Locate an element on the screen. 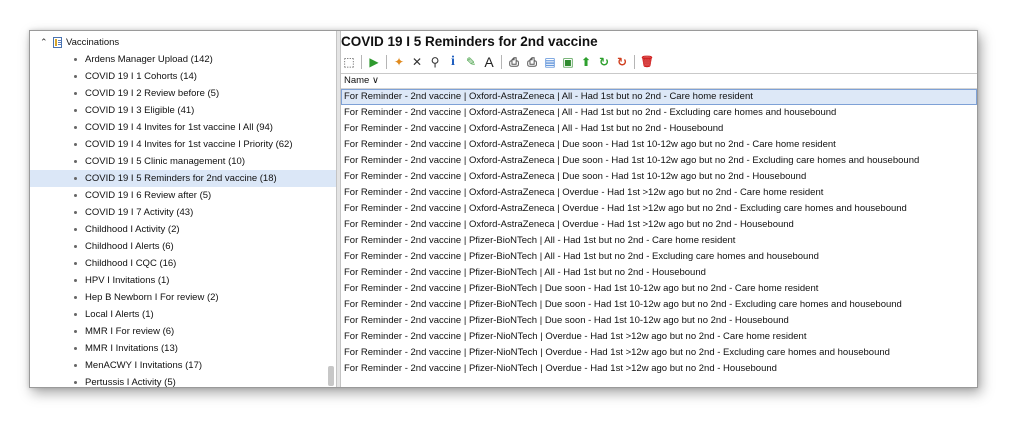  tree-item-label: Pertussis I Activity (5) is located at coordinates (130, 382).